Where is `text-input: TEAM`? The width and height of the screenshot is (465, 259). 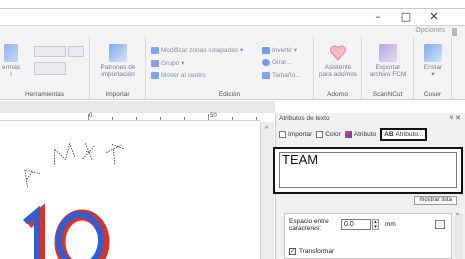 text-input: TEAM is located at coordinates (368, 170).